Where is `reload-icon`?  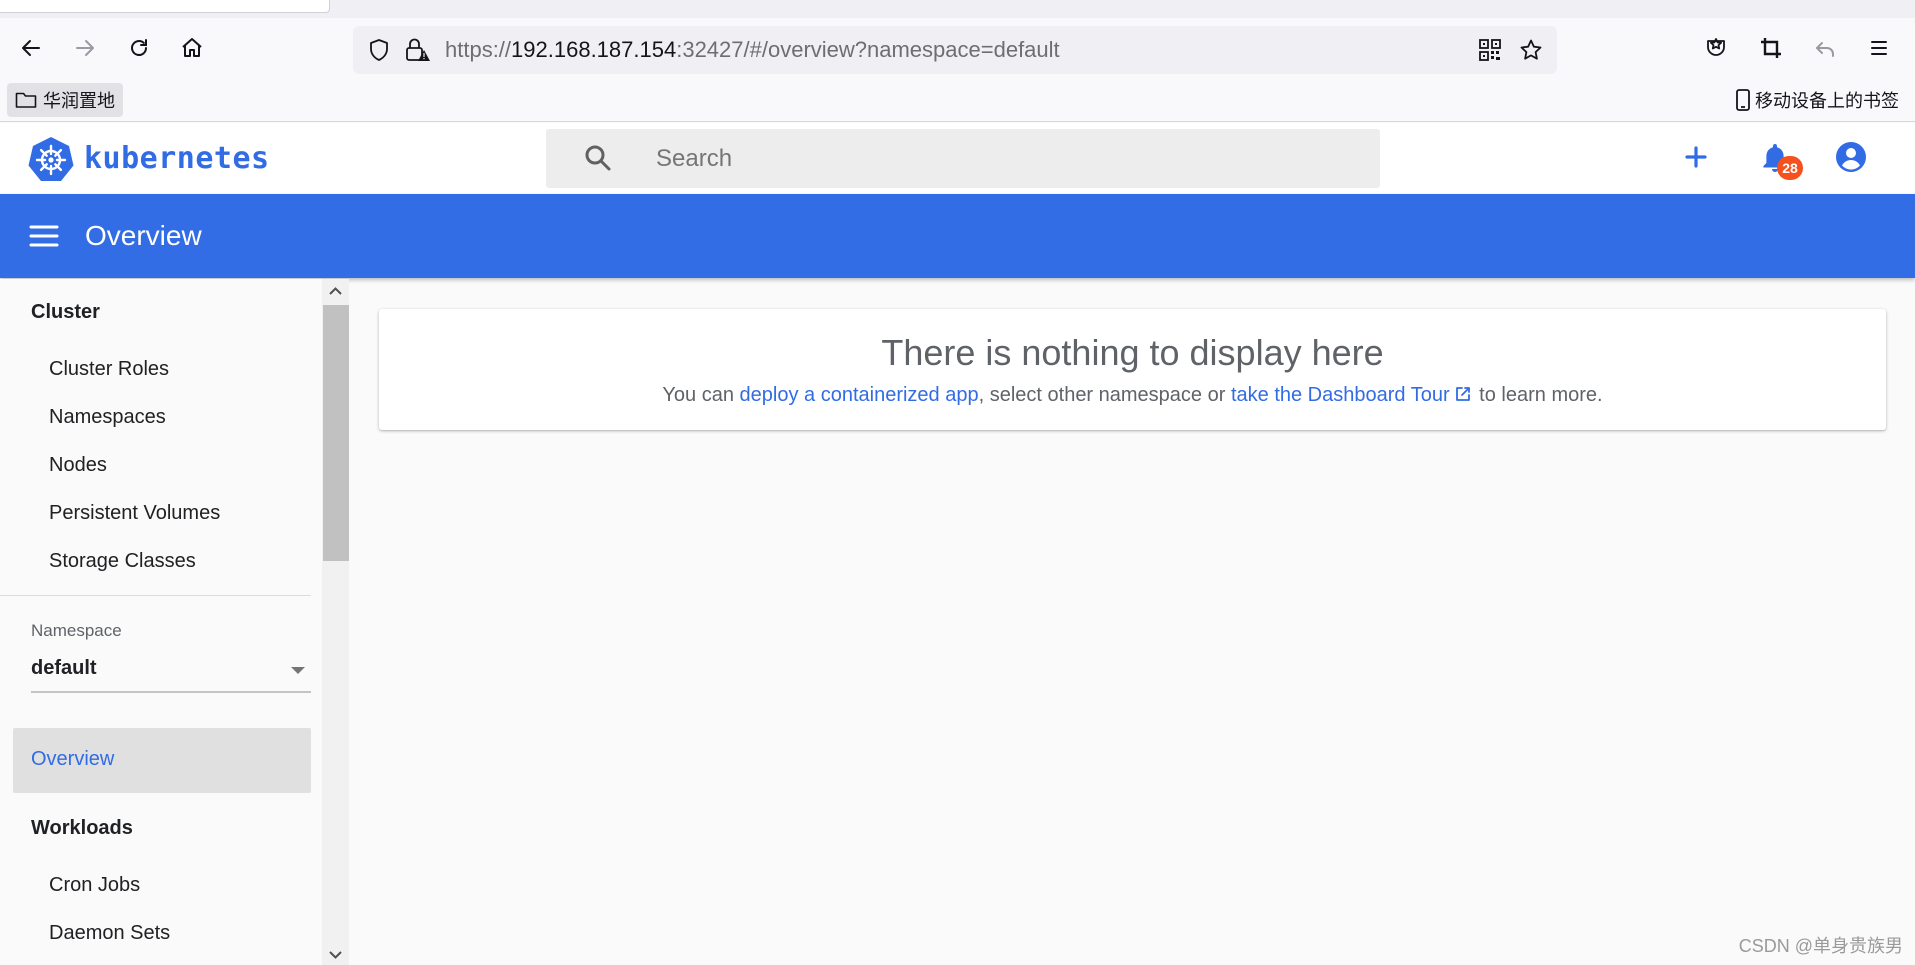 reload-icon is located at coordinates (139, 48).